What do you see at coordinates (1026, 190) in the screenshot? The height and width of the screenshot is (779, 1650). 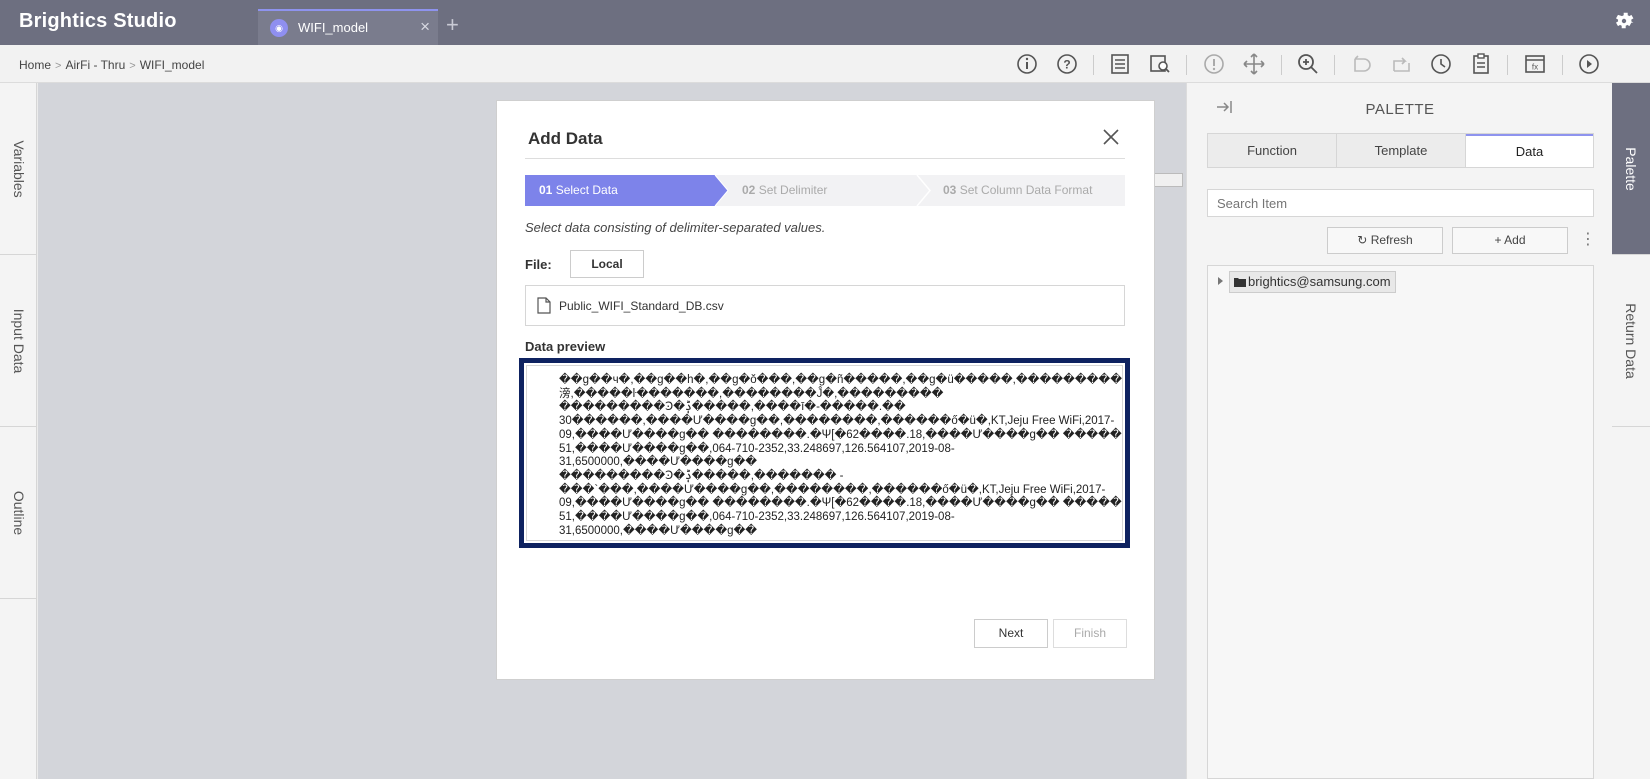 I see `step-3-label: Set Column Data Format` at bounding box center [1026, 190].